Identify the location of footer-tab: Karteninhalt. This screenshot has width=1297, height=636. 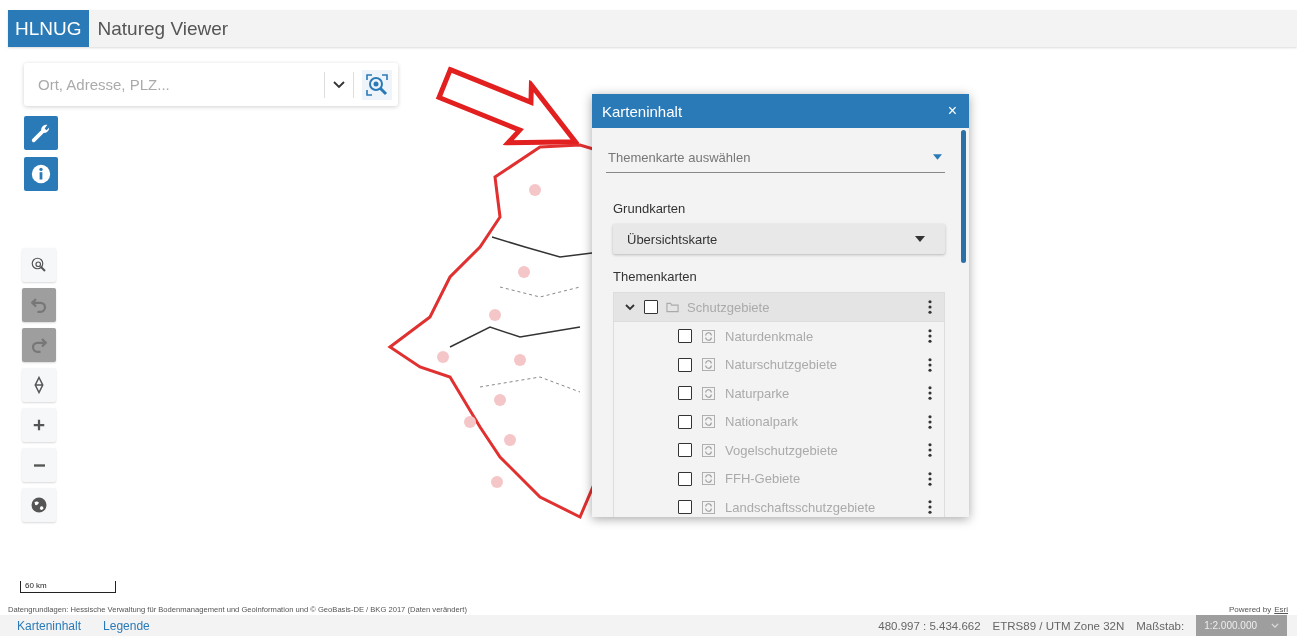
(49, 625).